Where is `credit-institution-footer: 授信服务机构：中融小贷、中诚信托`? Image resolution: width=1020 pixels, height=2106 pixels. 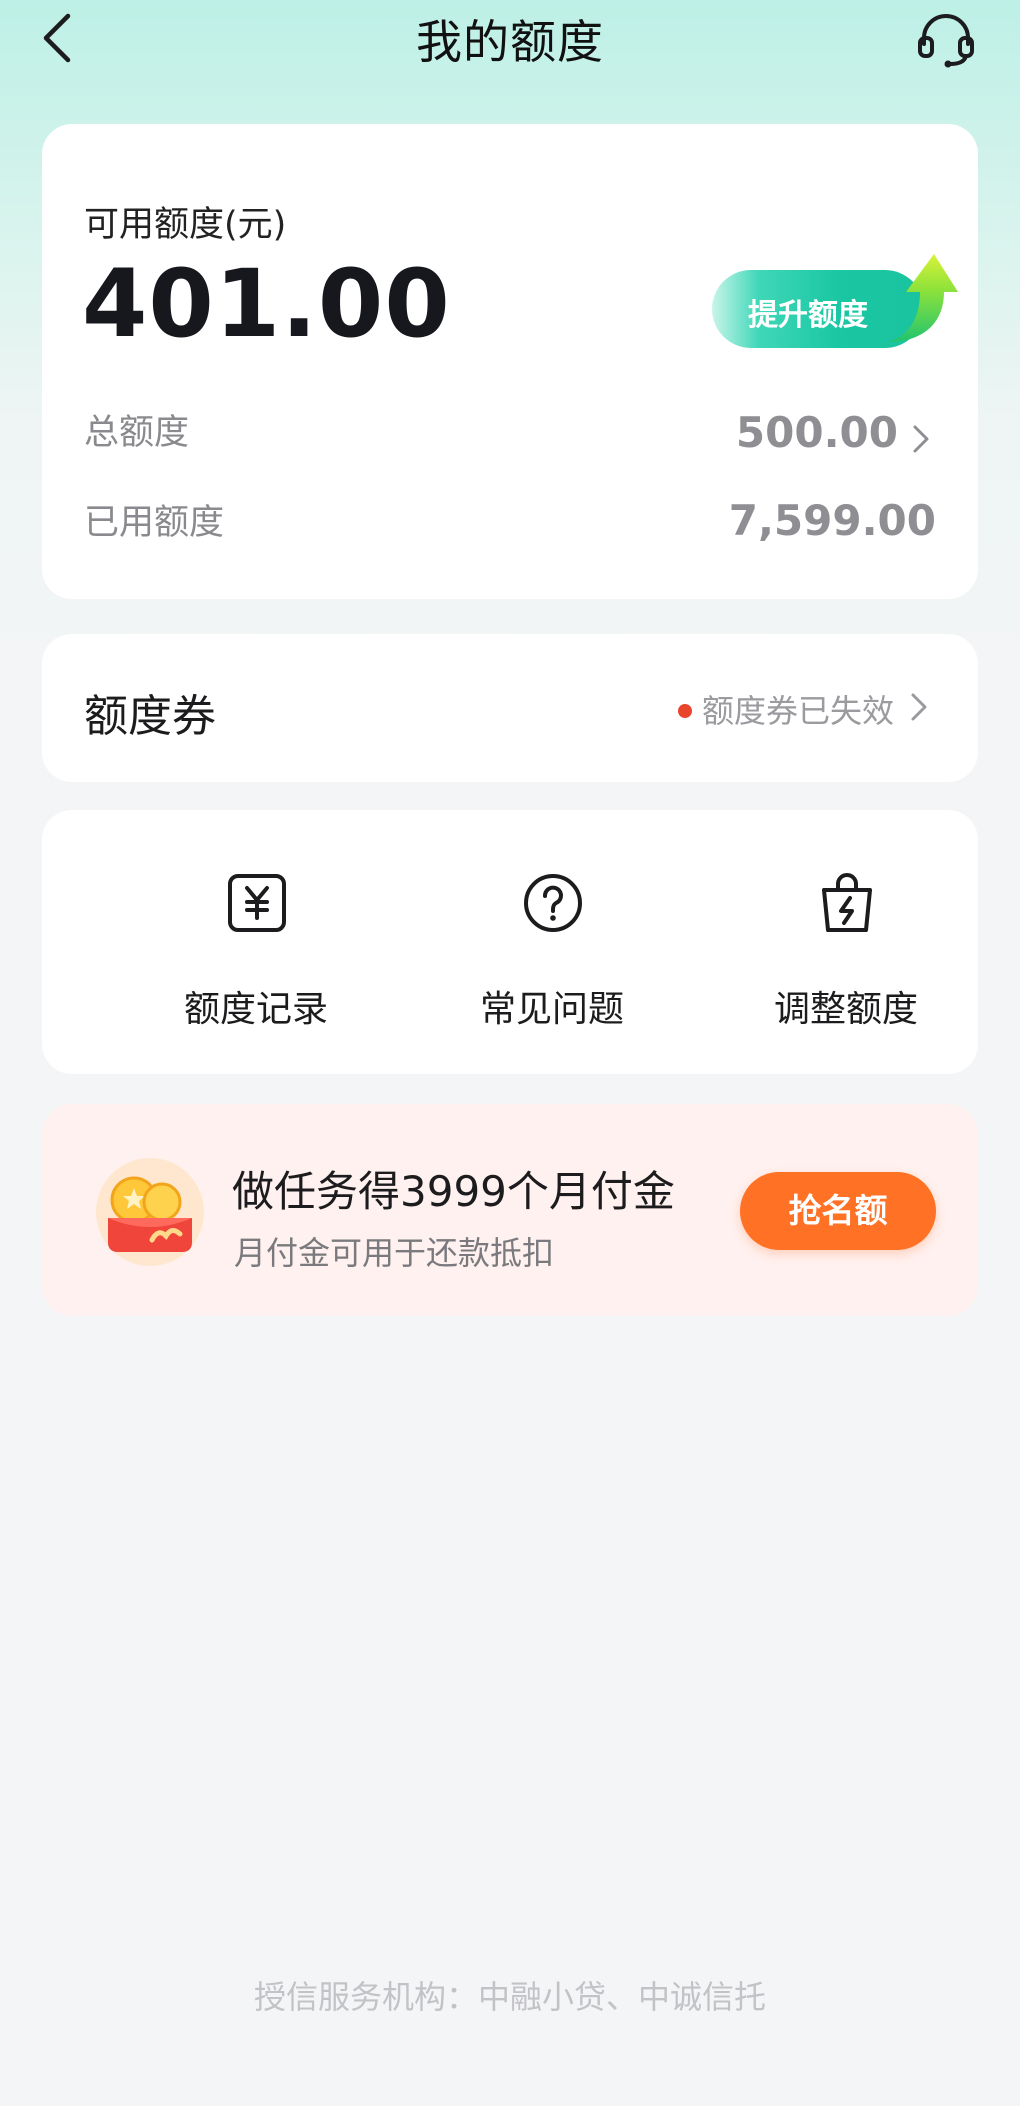
credit-institution-footer: 授信服务机构：中融小贷、中诚信托 is located at coordinates (509, 1997).